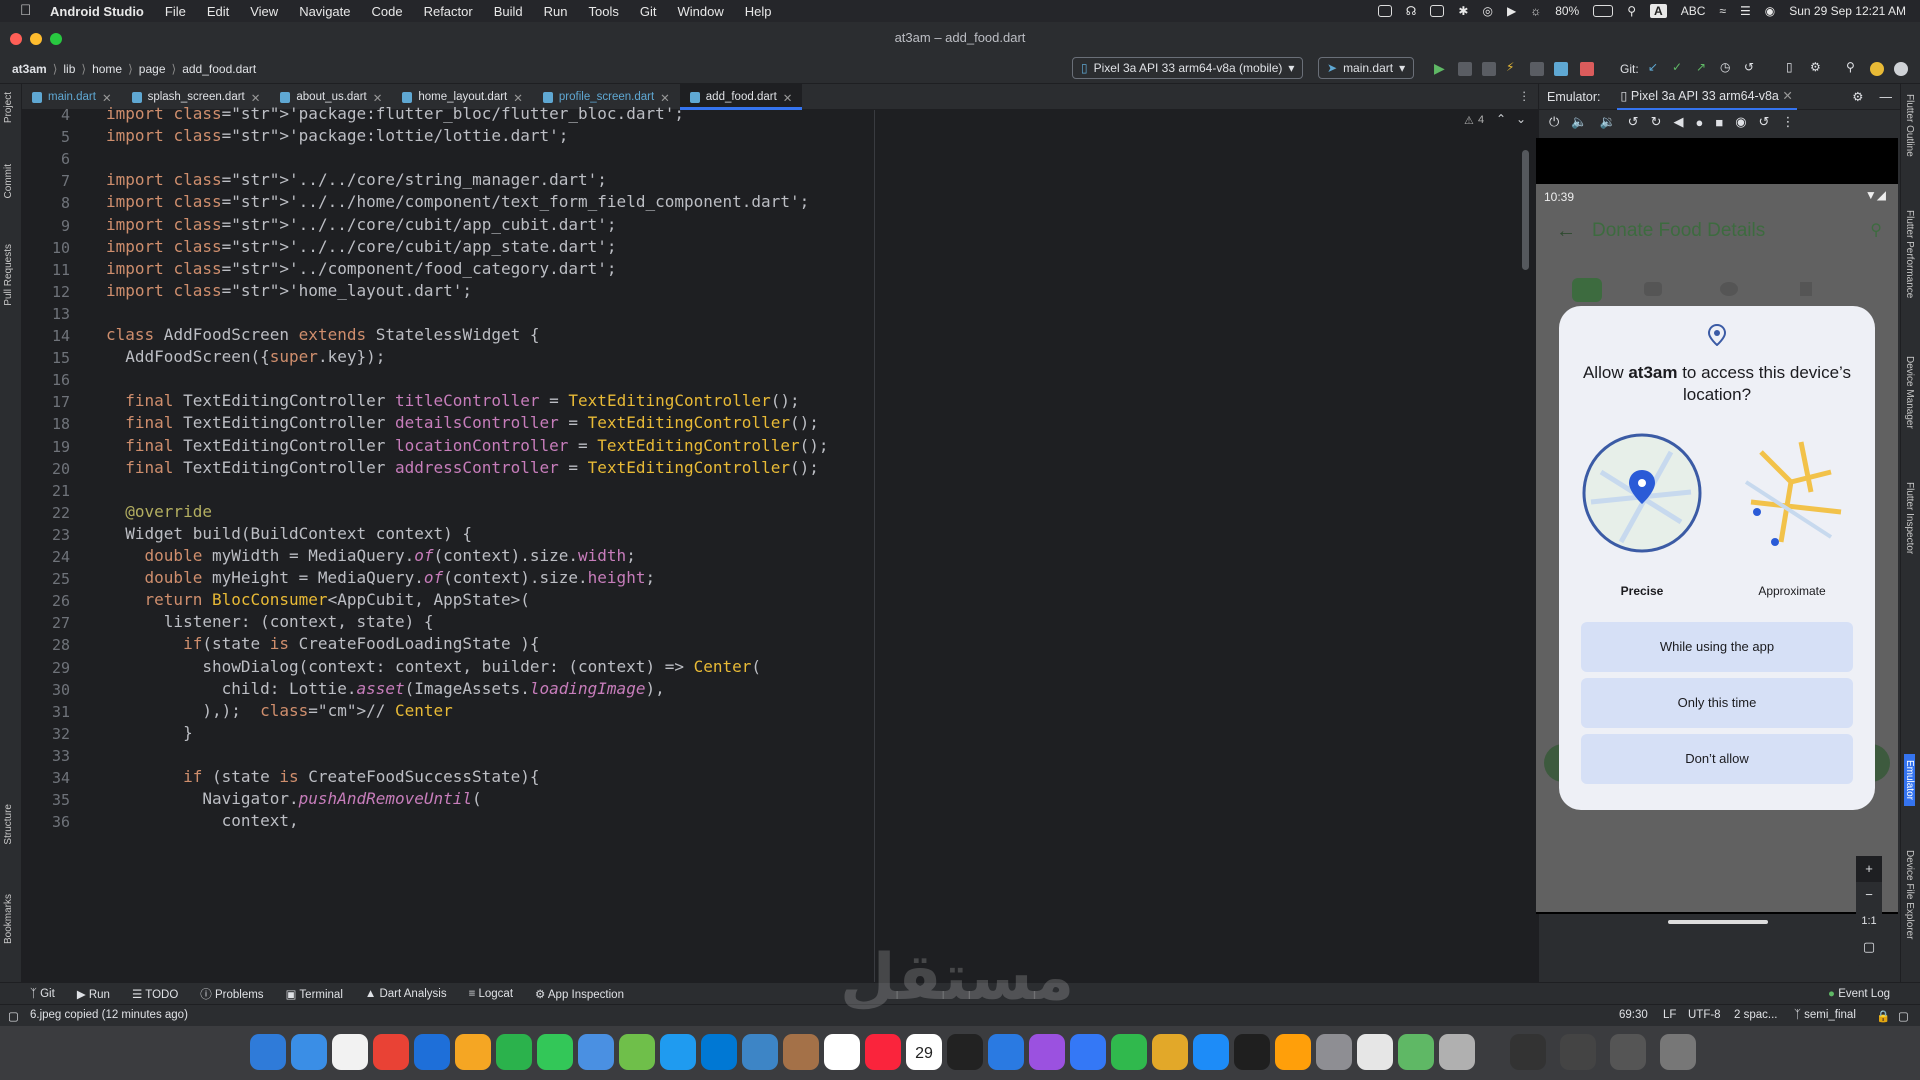  What do you see at coordinates (1587, 290) in the screenshot?
I see `category-food-icon` at bounding box center [1587, 290].